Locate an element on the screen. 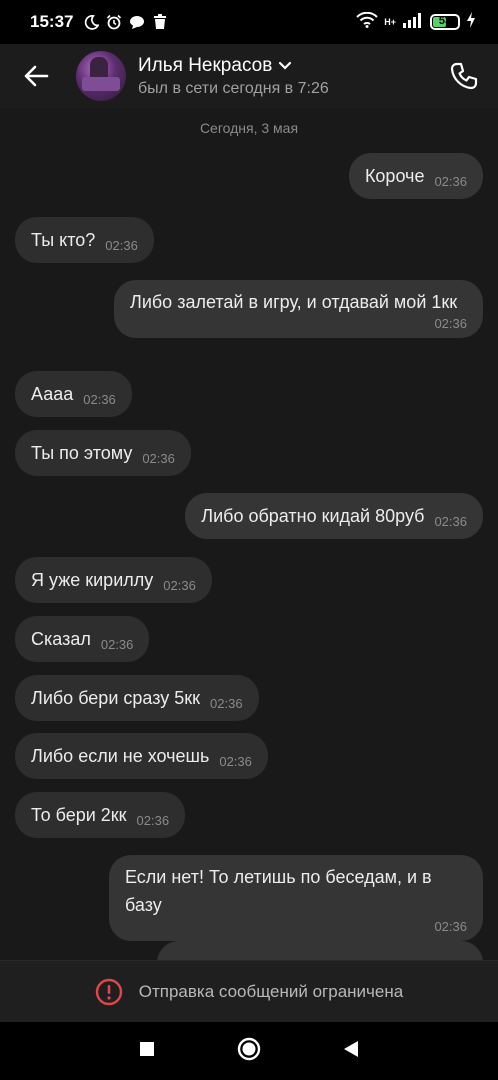 The width and height of the screenshot is (498, 1080). contact-name: Илья Некрасов is located at coordinates (205, 65).